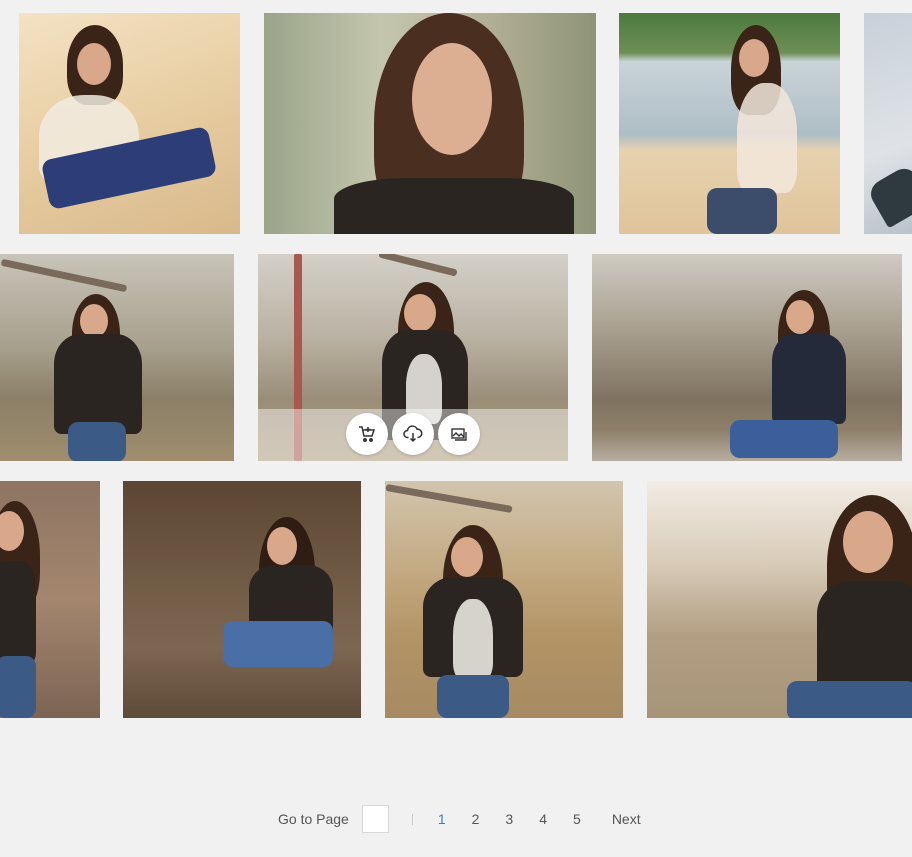 The height and width of the screenshot is (857, 912). I want to click on page-link-2: 2, so click(476, 819).